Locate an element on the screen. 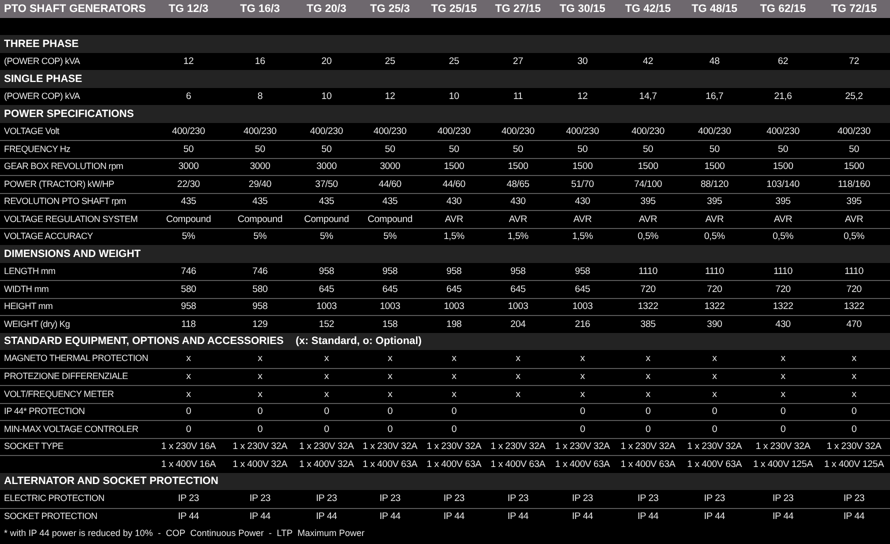 Image resolution: width=890 pixels, height=544 pixels. column-header: TG 25/15 is located at coordinates (454, 9).